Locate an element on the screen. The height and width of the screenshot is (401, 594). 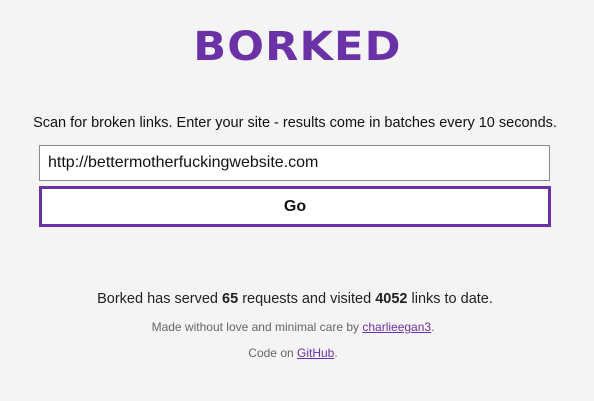
credit-prefix: Made without love and minimal care by is located at coordinates (257, 327).